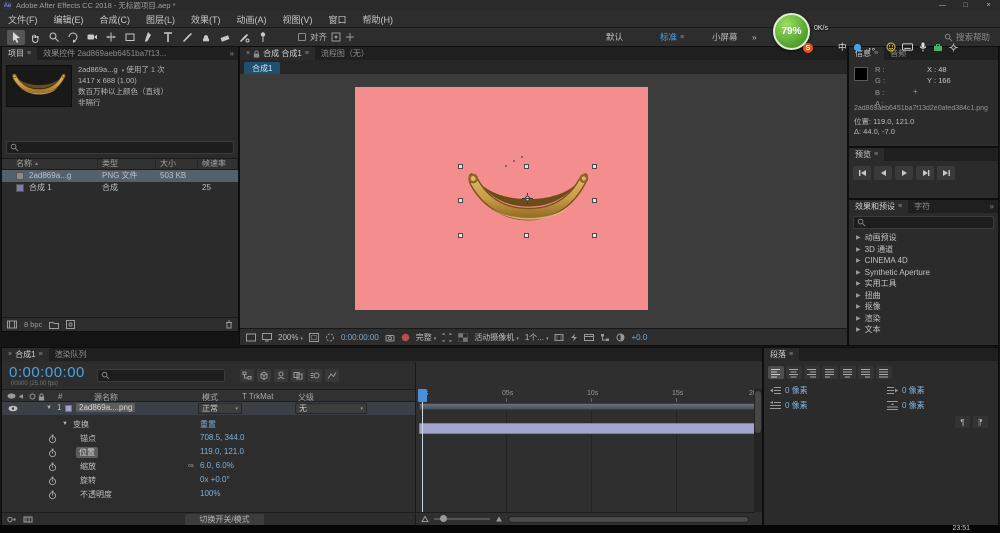  What do you see at coordinates (71, 324) in the screenshot?
I see `new-composition-icon` at bounding box center [71, 324].